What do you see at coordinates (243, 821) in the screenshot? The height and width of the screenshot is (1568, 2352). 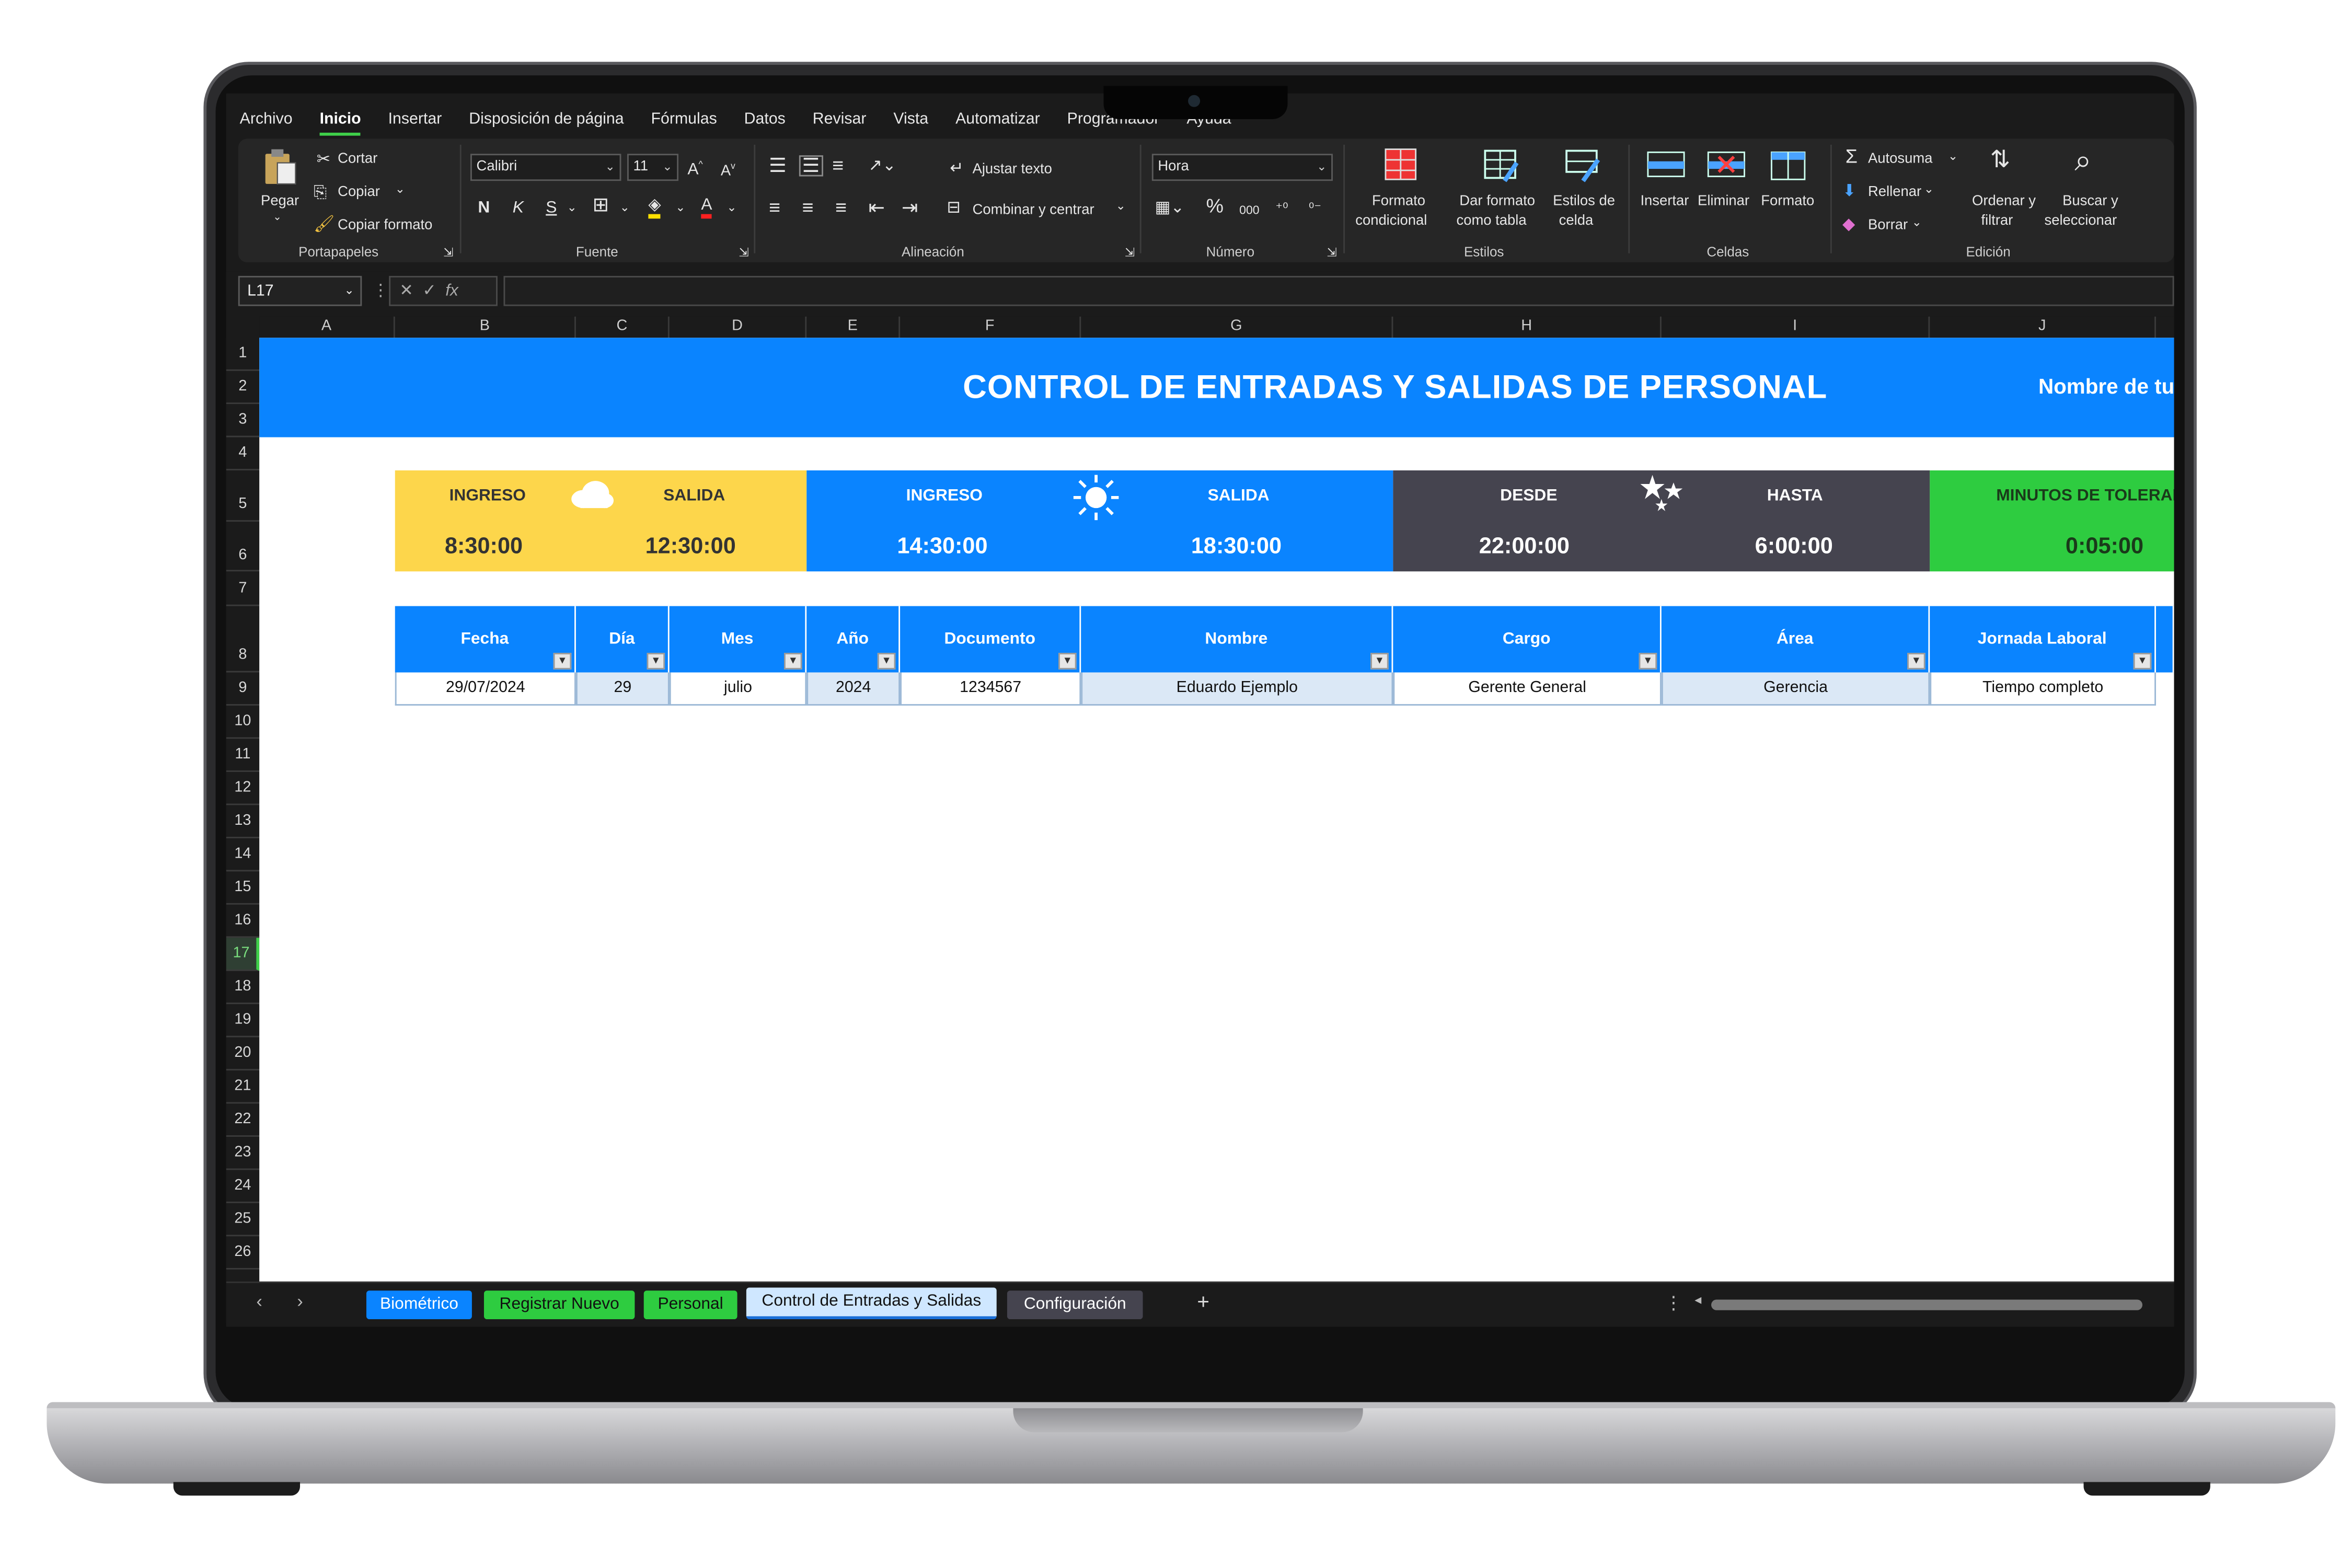 I see `row-header: 13` at bounding box center [243, 821].